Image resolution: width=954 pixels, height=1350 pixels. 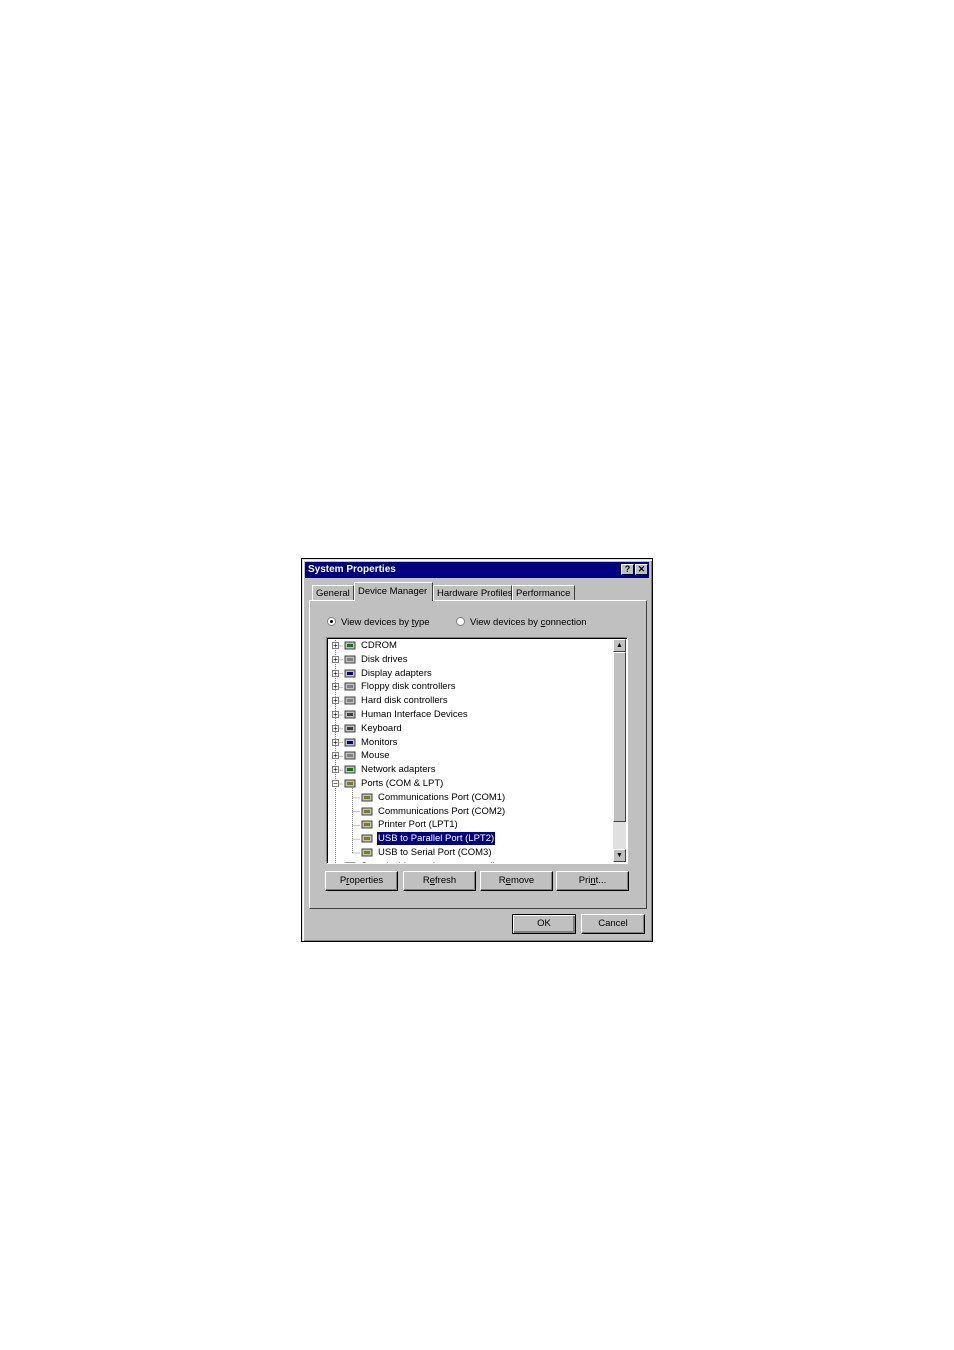 I want to click on floppy-controller-icon, so click(x=350, y=686).